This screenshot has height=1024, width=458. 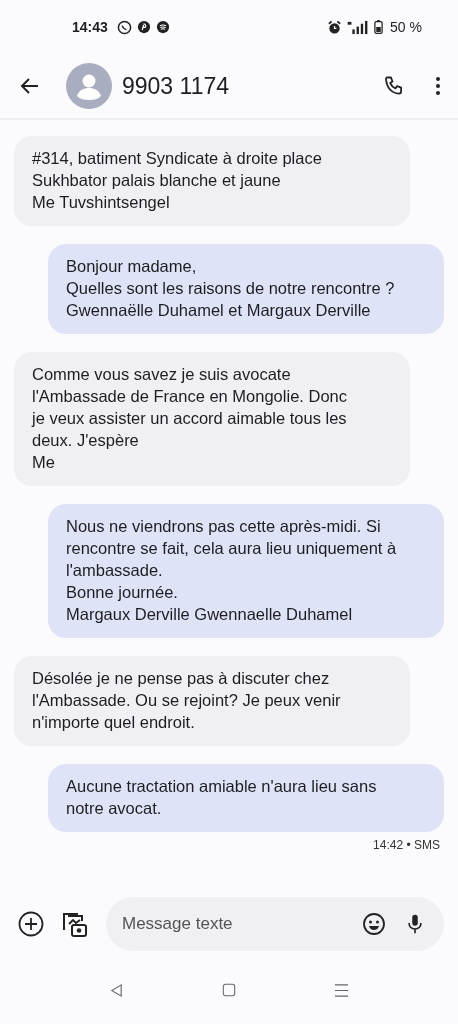 What do you see at coordinates (176, 86) in the screenshot?
I see `contact-name: 9903 1174` at bounding box center [176, 86].